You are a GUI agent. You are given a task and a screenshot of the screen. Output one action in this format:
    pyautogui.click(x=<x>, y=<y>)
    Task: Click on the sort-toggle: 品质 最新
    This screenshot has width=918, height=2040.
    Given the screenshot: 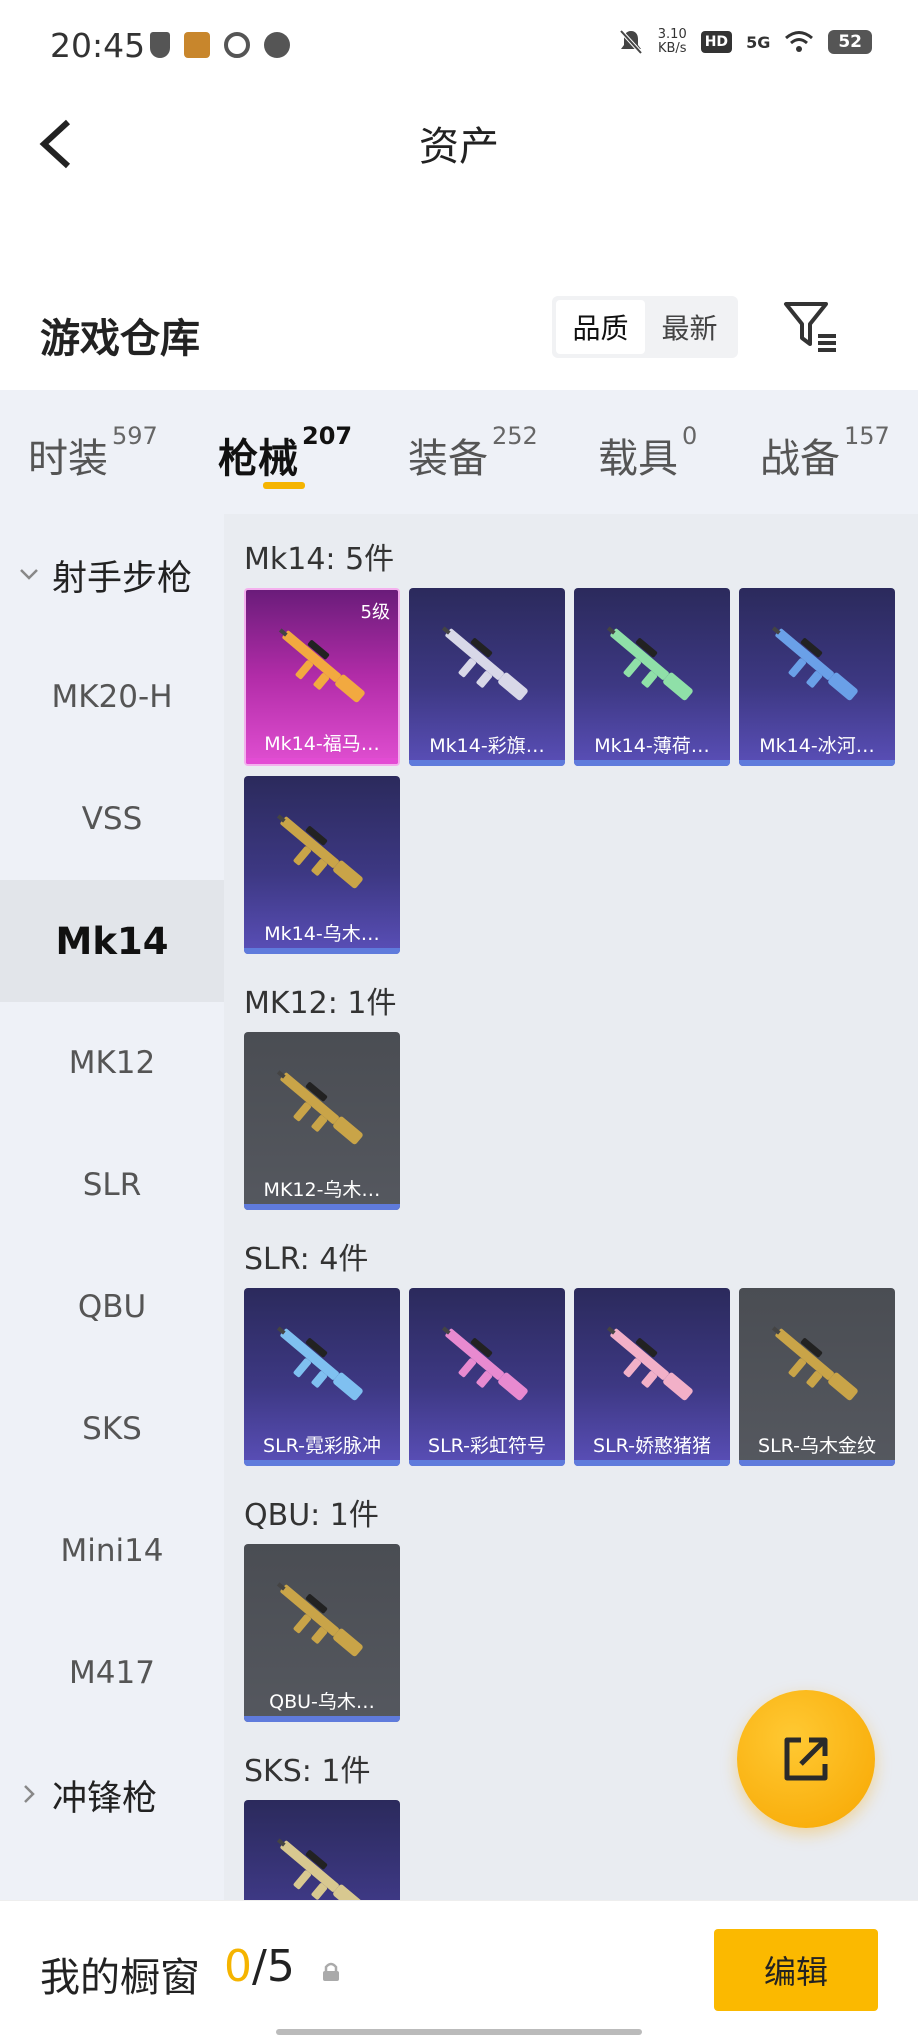 What is the action you would take?
    pyautogui.click(x=645, y=327)
    